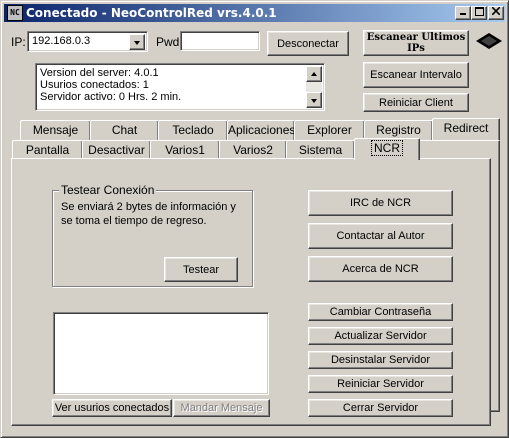  I want to click on update-server-button: Actualizar Servidor, so click(380, 336).